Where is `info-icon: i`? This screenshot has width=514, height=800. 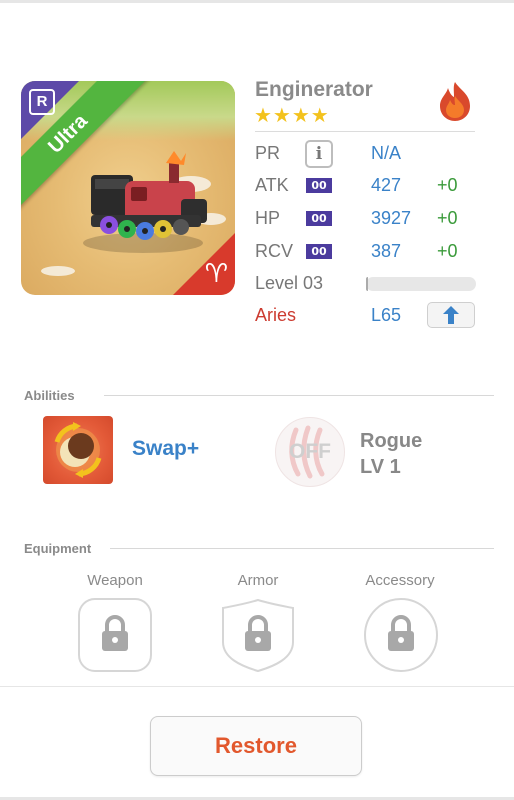
info-icon: i is located at coordinates (319, 154).